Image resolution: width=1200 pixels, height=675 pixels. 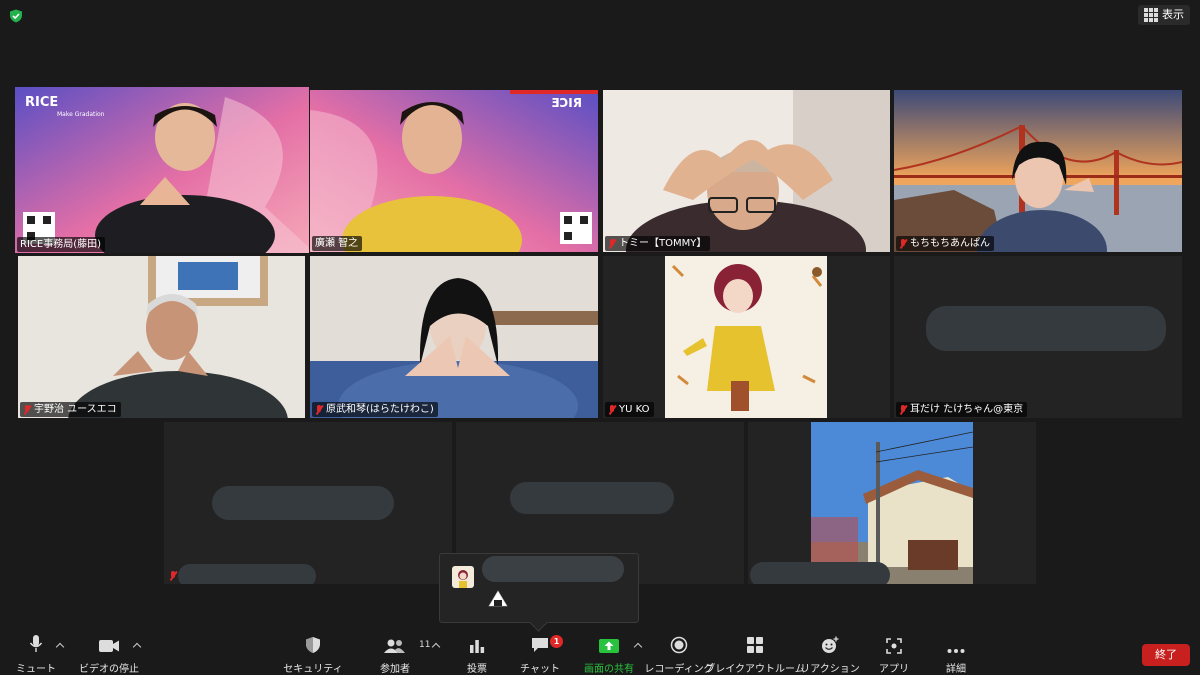 I want to click on chat-preview-popup, so click(x=539, y=588).